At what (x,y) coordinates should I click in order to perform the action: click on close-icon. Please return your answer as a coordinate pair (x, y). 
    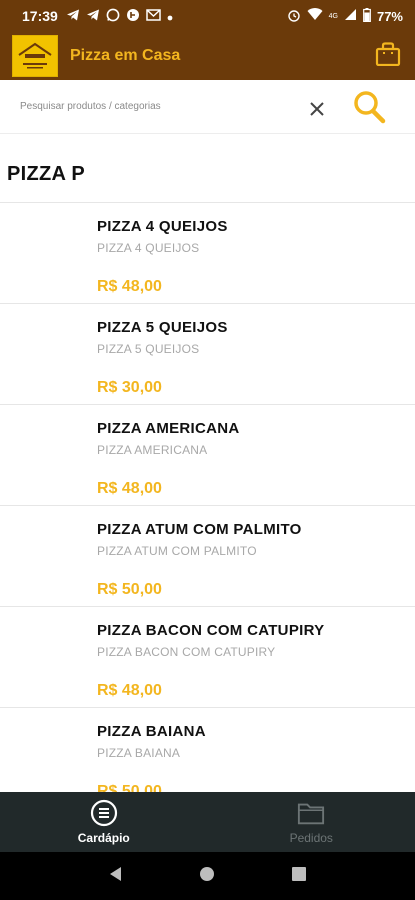
    Looking at the image, I should click on (317, 113).